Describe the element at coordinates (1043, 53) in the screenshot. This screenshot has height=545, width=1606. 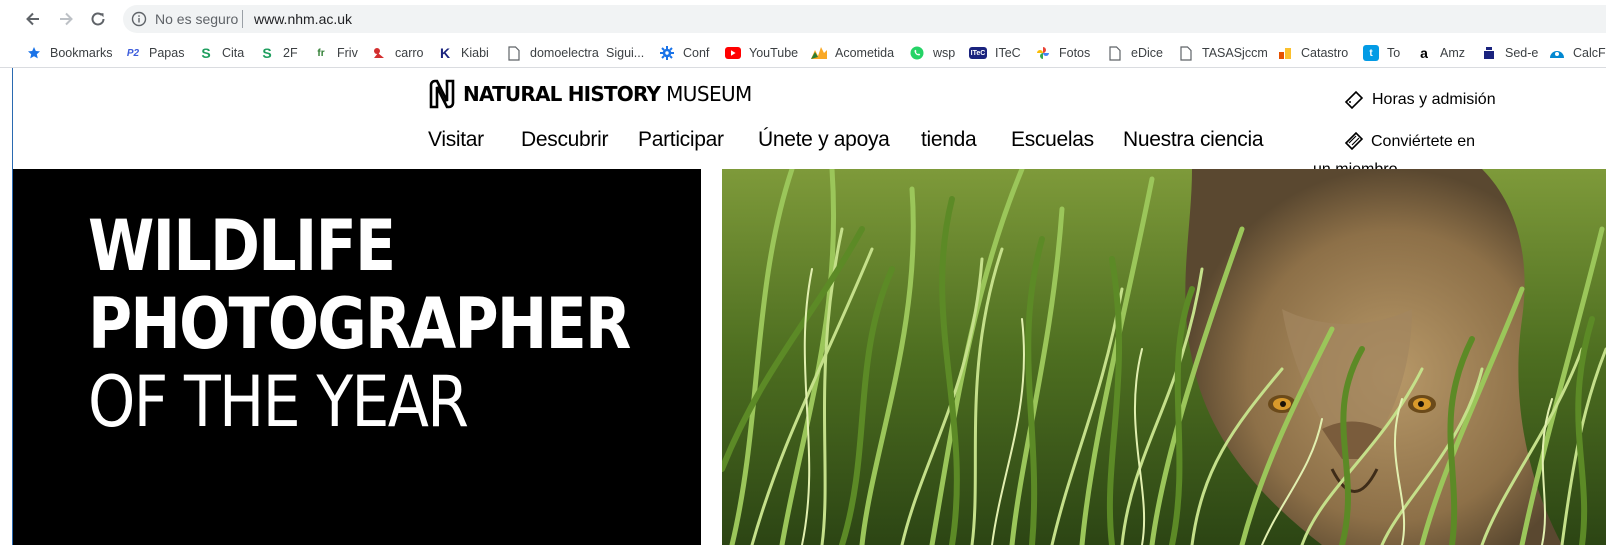
I see `photos-icon` at that location.